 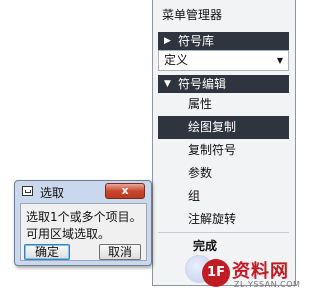 I want to click on done-button: 完成, so click(x=205, y=245).